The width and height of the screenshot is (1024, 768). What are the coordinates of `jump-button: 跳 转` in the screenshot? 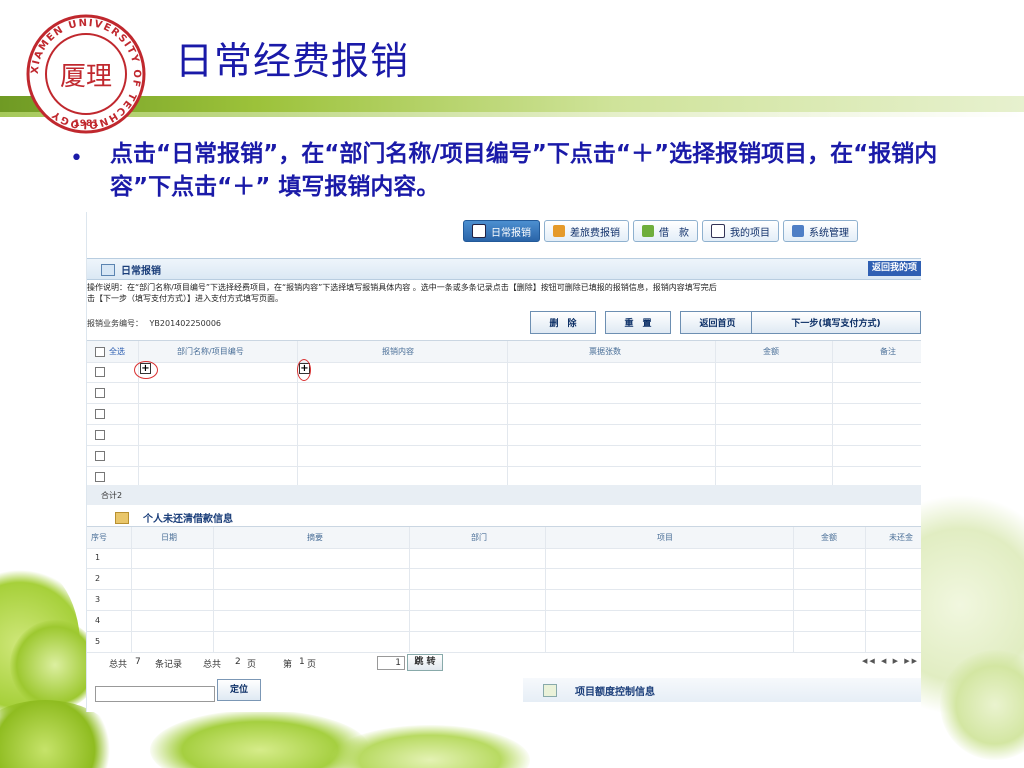 It's located at (425, 662).